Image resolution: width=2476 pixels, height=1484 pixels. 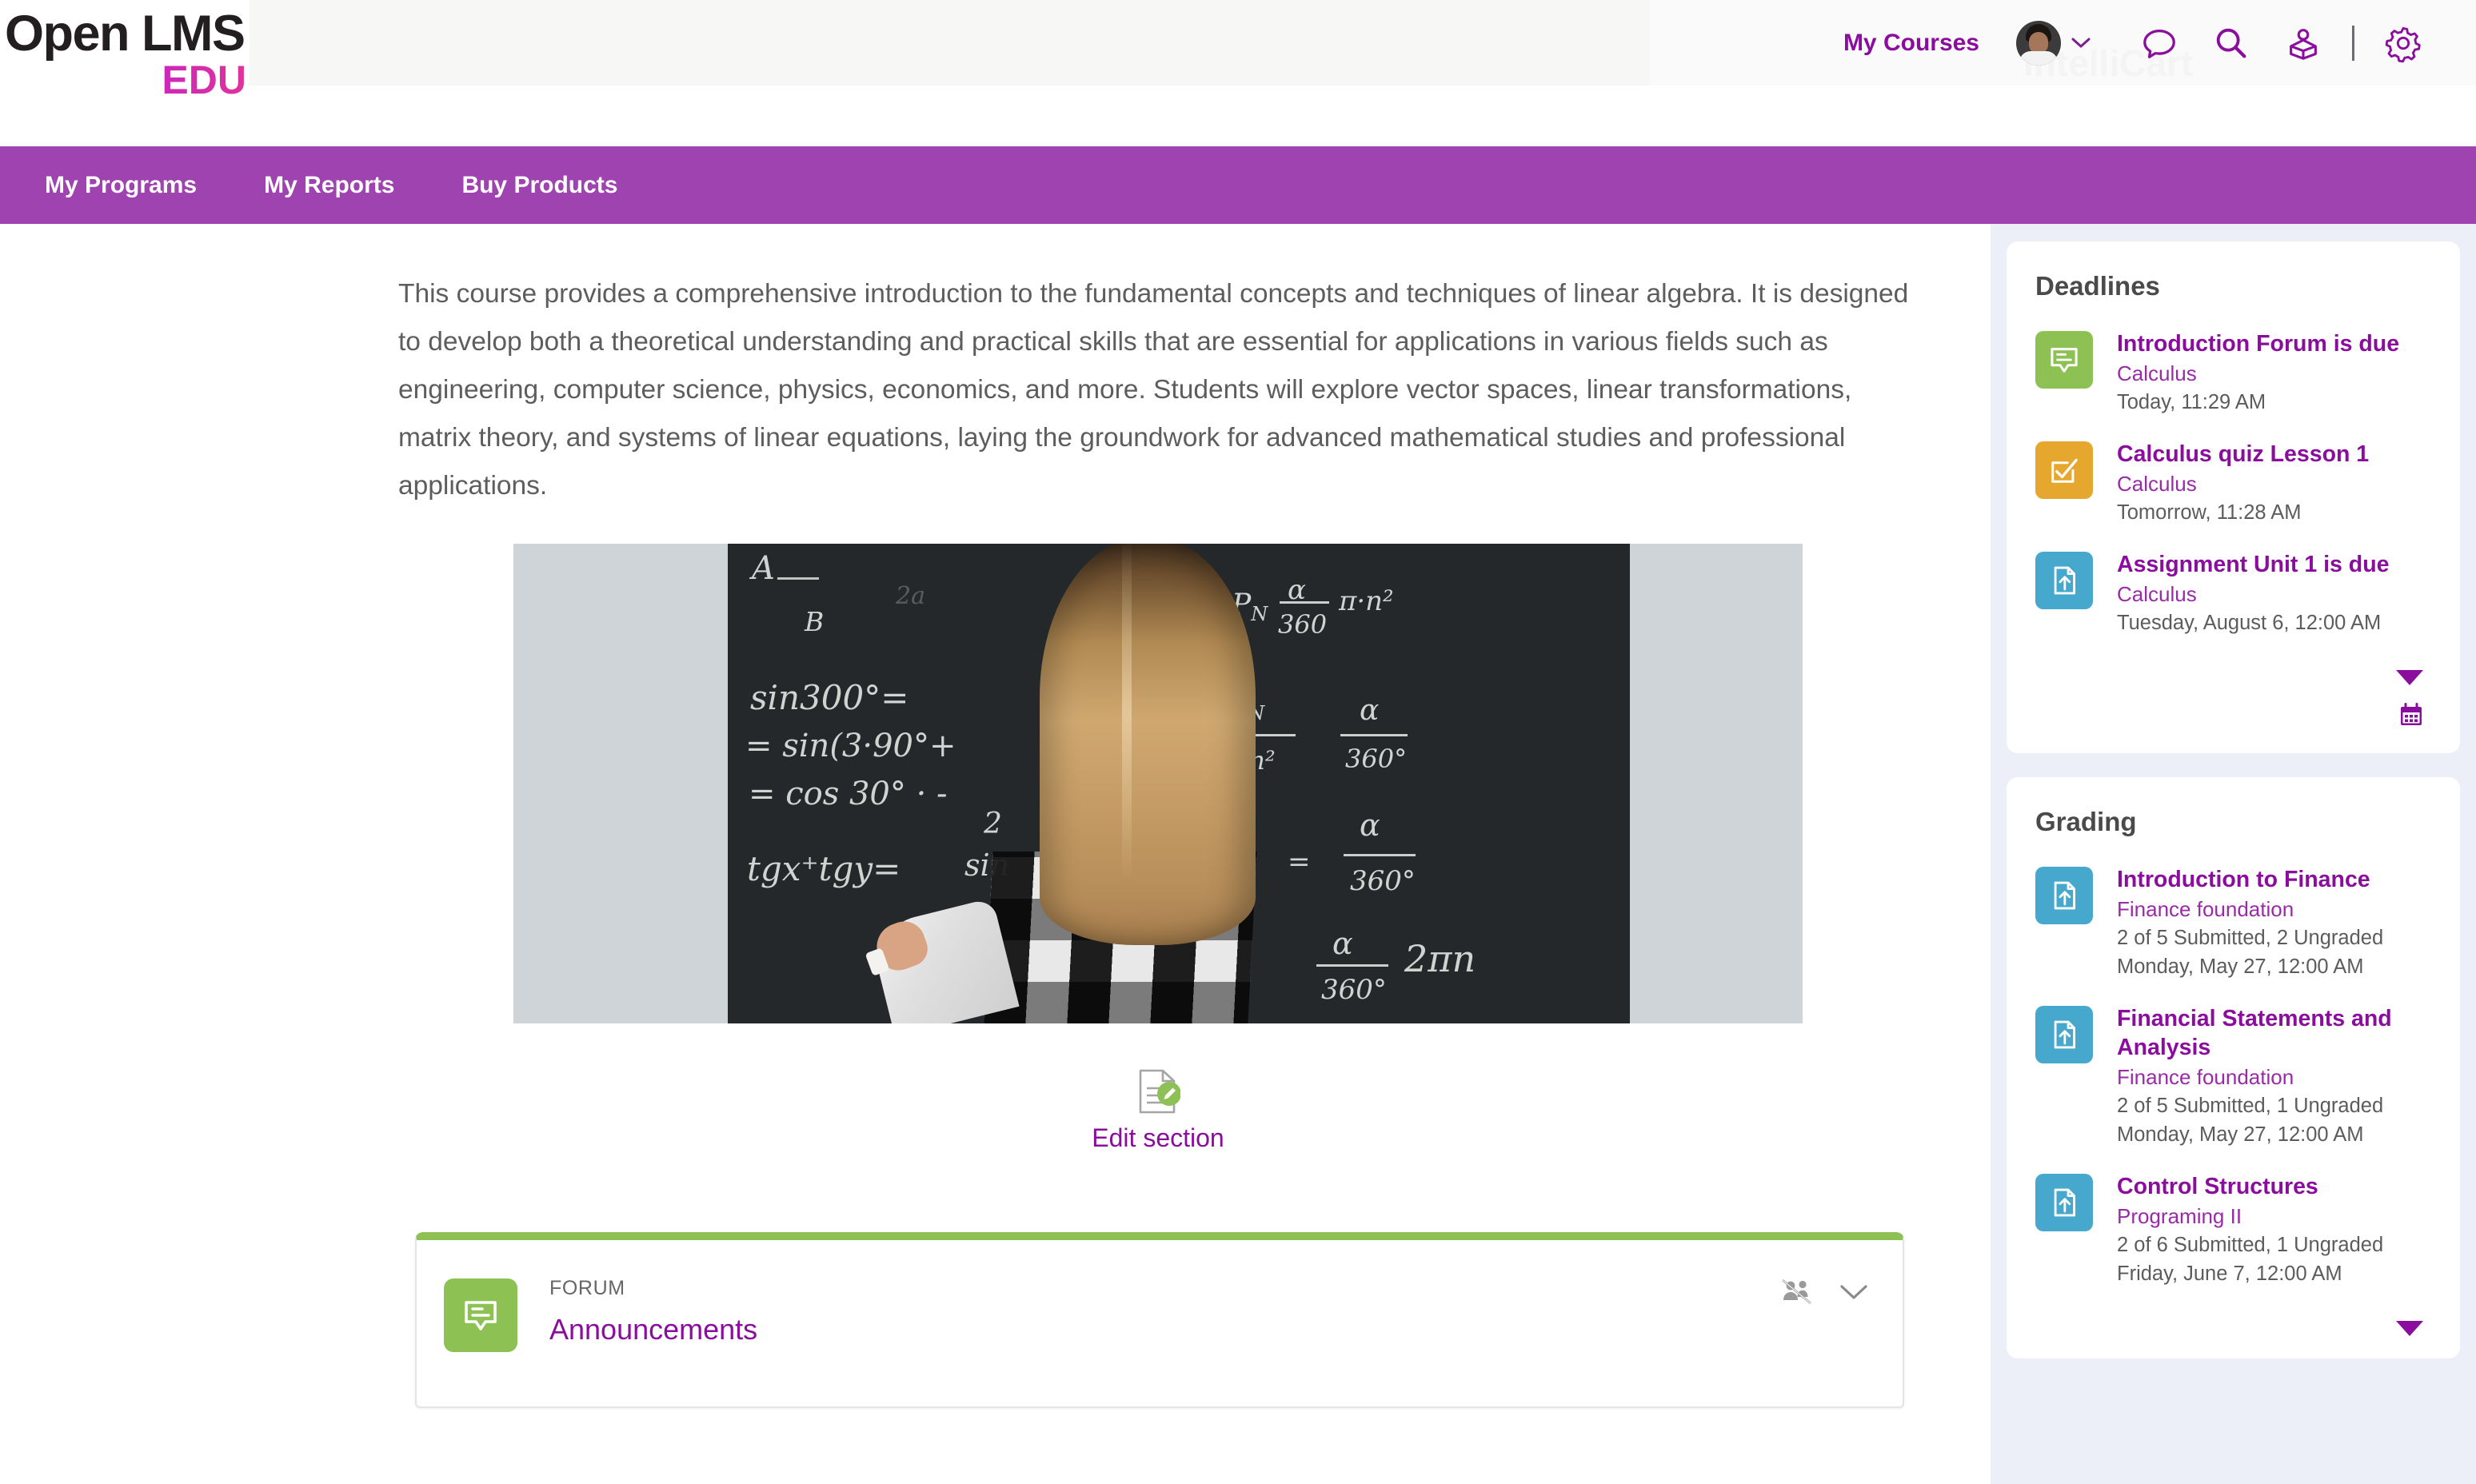 What do you see at coordinates (2097, 286) in the screenshot?
I see `deadlines-title: Deadlines` at bounding box center [2097, 286].